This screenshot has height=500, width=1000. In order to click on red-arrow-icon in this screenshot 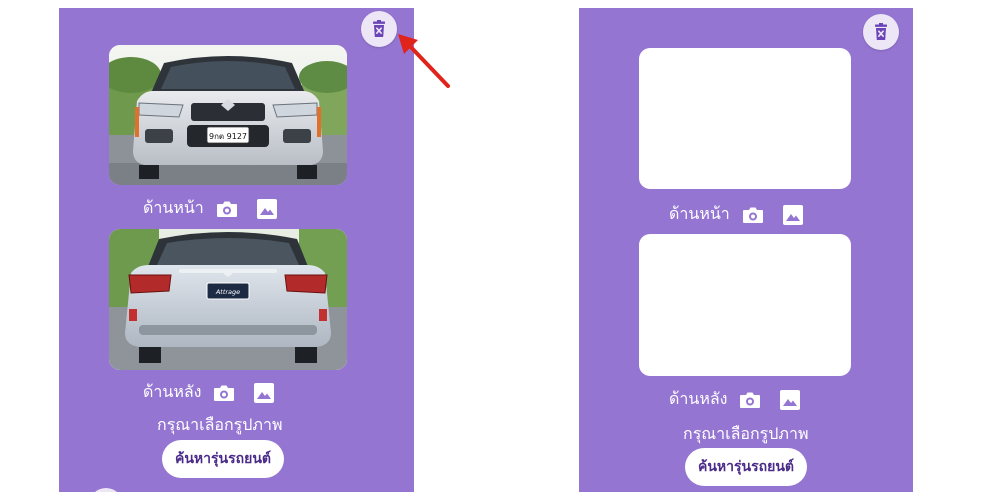, I will do `click(424, 61)`.